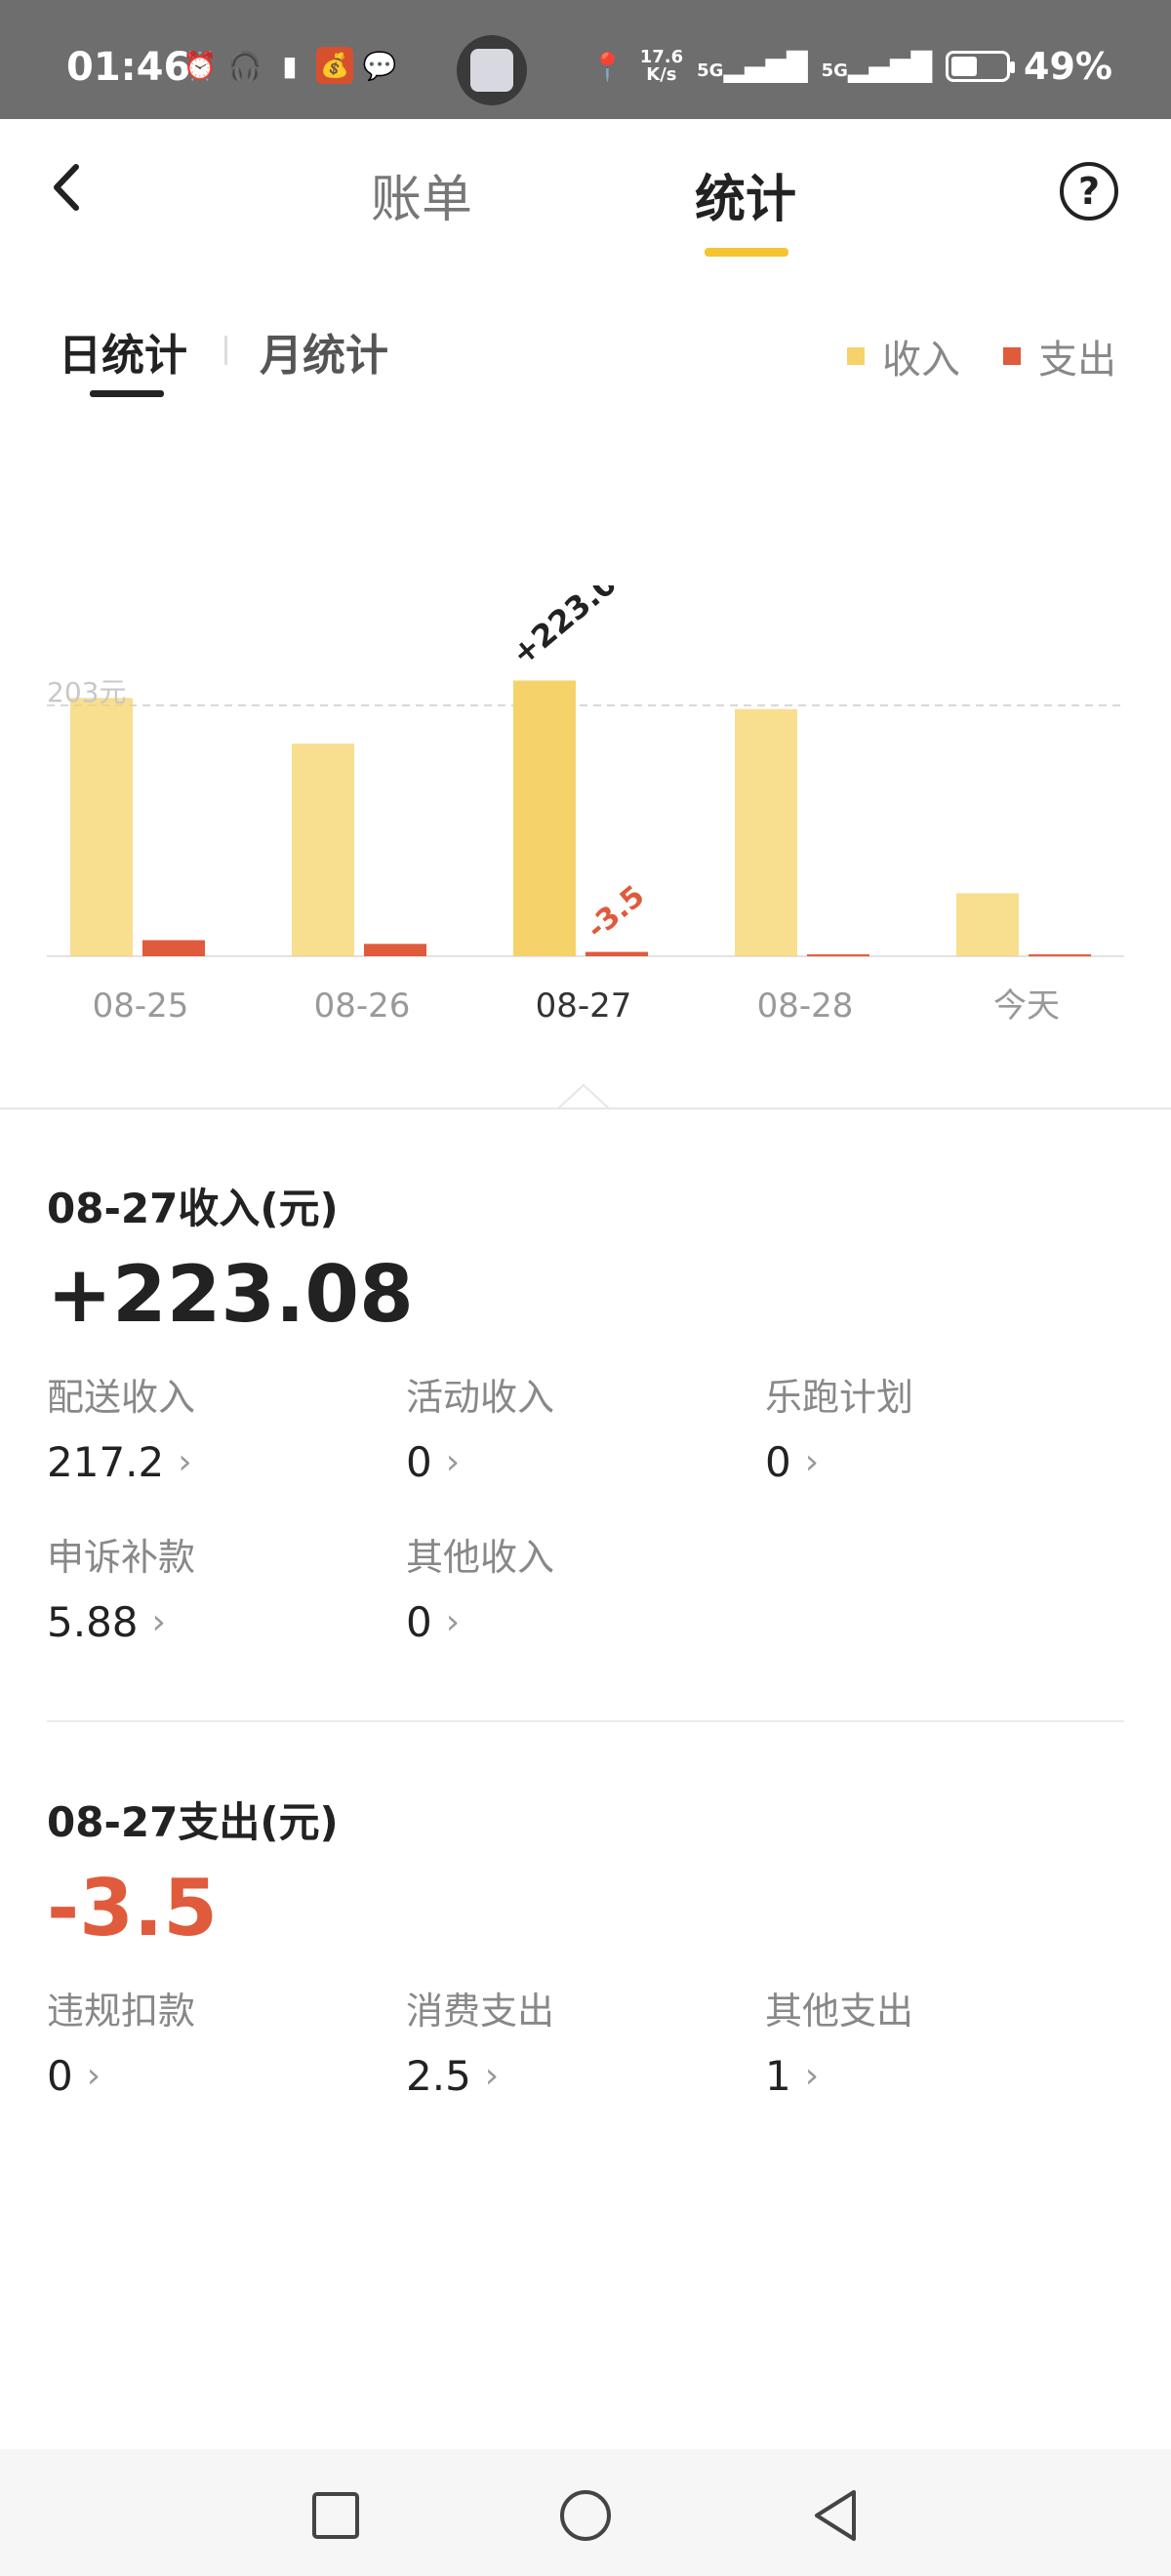  I want to click on expense-breakdown: 违规扣款 0 › 消费支出 2.5 › 其他支出 1 ›, so click(585, 2040).